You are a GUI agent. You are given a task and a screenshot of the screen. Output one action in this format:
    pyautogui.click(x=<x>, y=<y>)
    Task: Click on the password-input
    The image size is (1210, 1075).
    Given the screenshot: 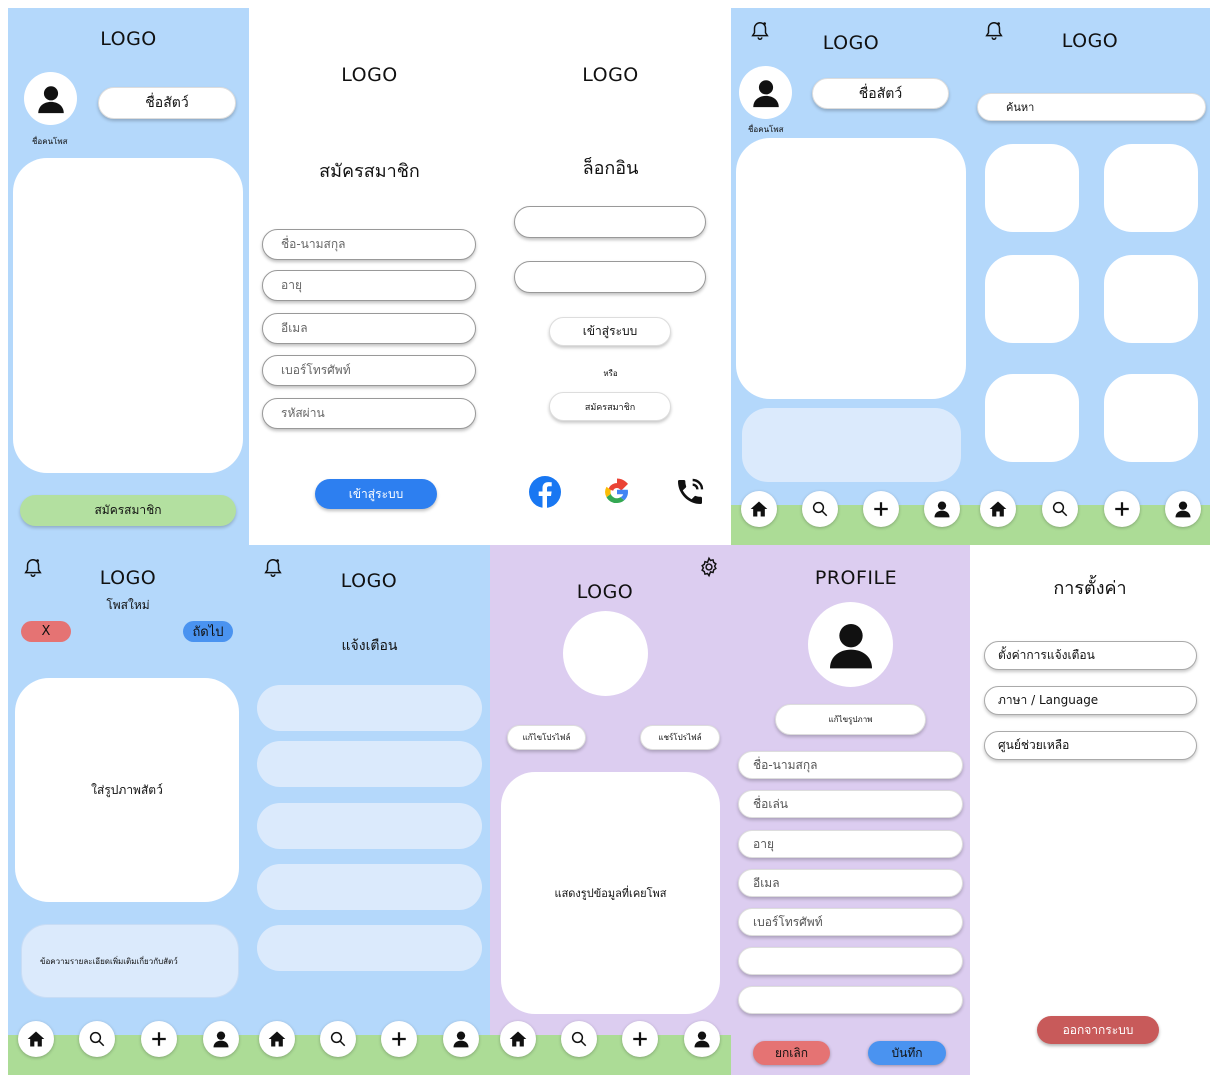 What is the action you would take?
    pyautogui.click(x=610, y=277)
    